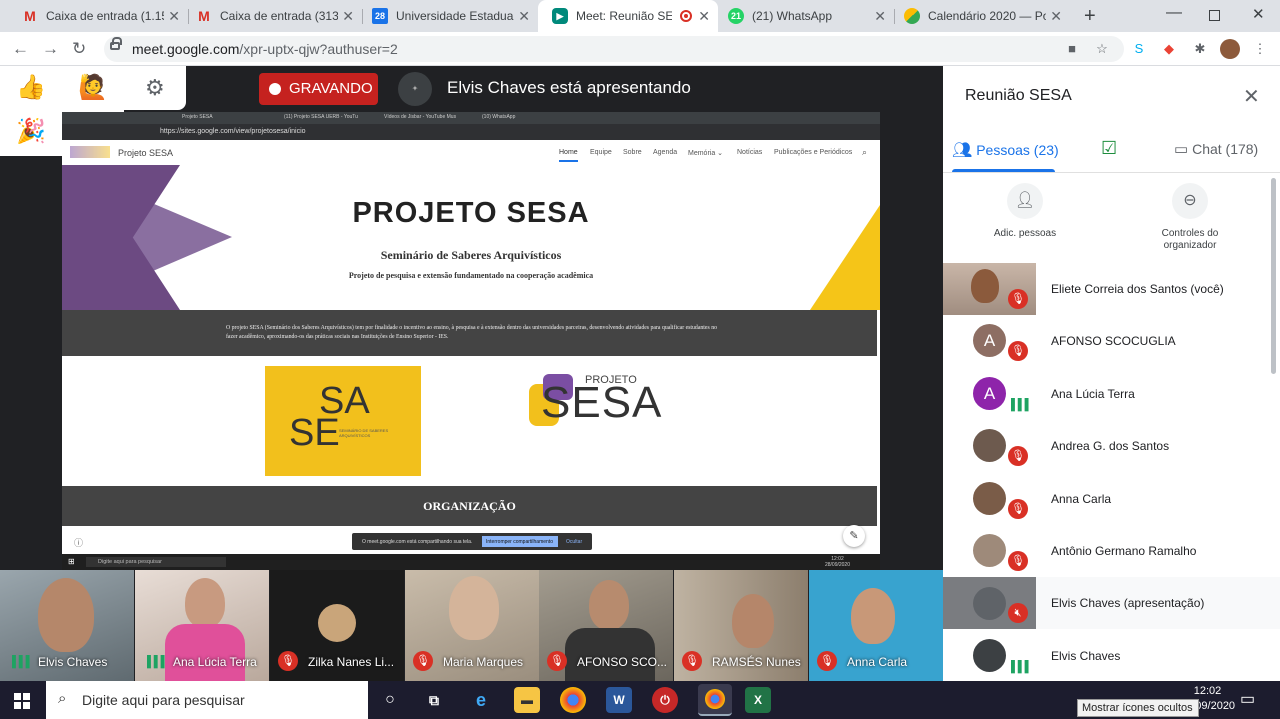 This screenshot has width=1280, height=719. I want to click on settings-gear-icon: ⚙, so click(155, 88).